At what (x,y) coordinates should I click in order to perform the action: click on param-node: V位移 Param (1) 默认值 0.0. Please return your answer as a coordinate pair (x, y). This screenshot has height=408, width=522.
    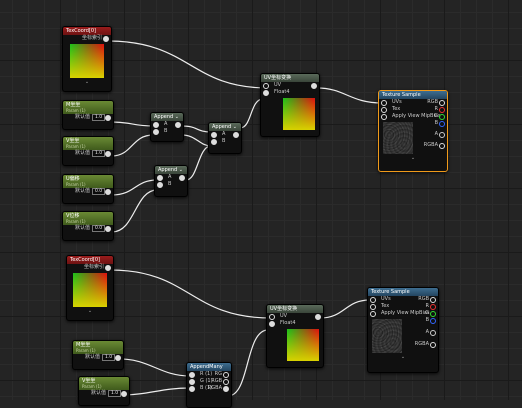
    Looking at the image, I should click on (88, 226).